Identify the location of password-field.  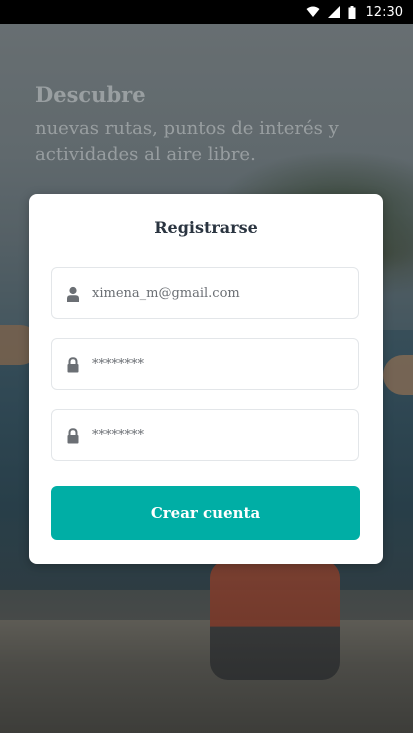
(205, 364).